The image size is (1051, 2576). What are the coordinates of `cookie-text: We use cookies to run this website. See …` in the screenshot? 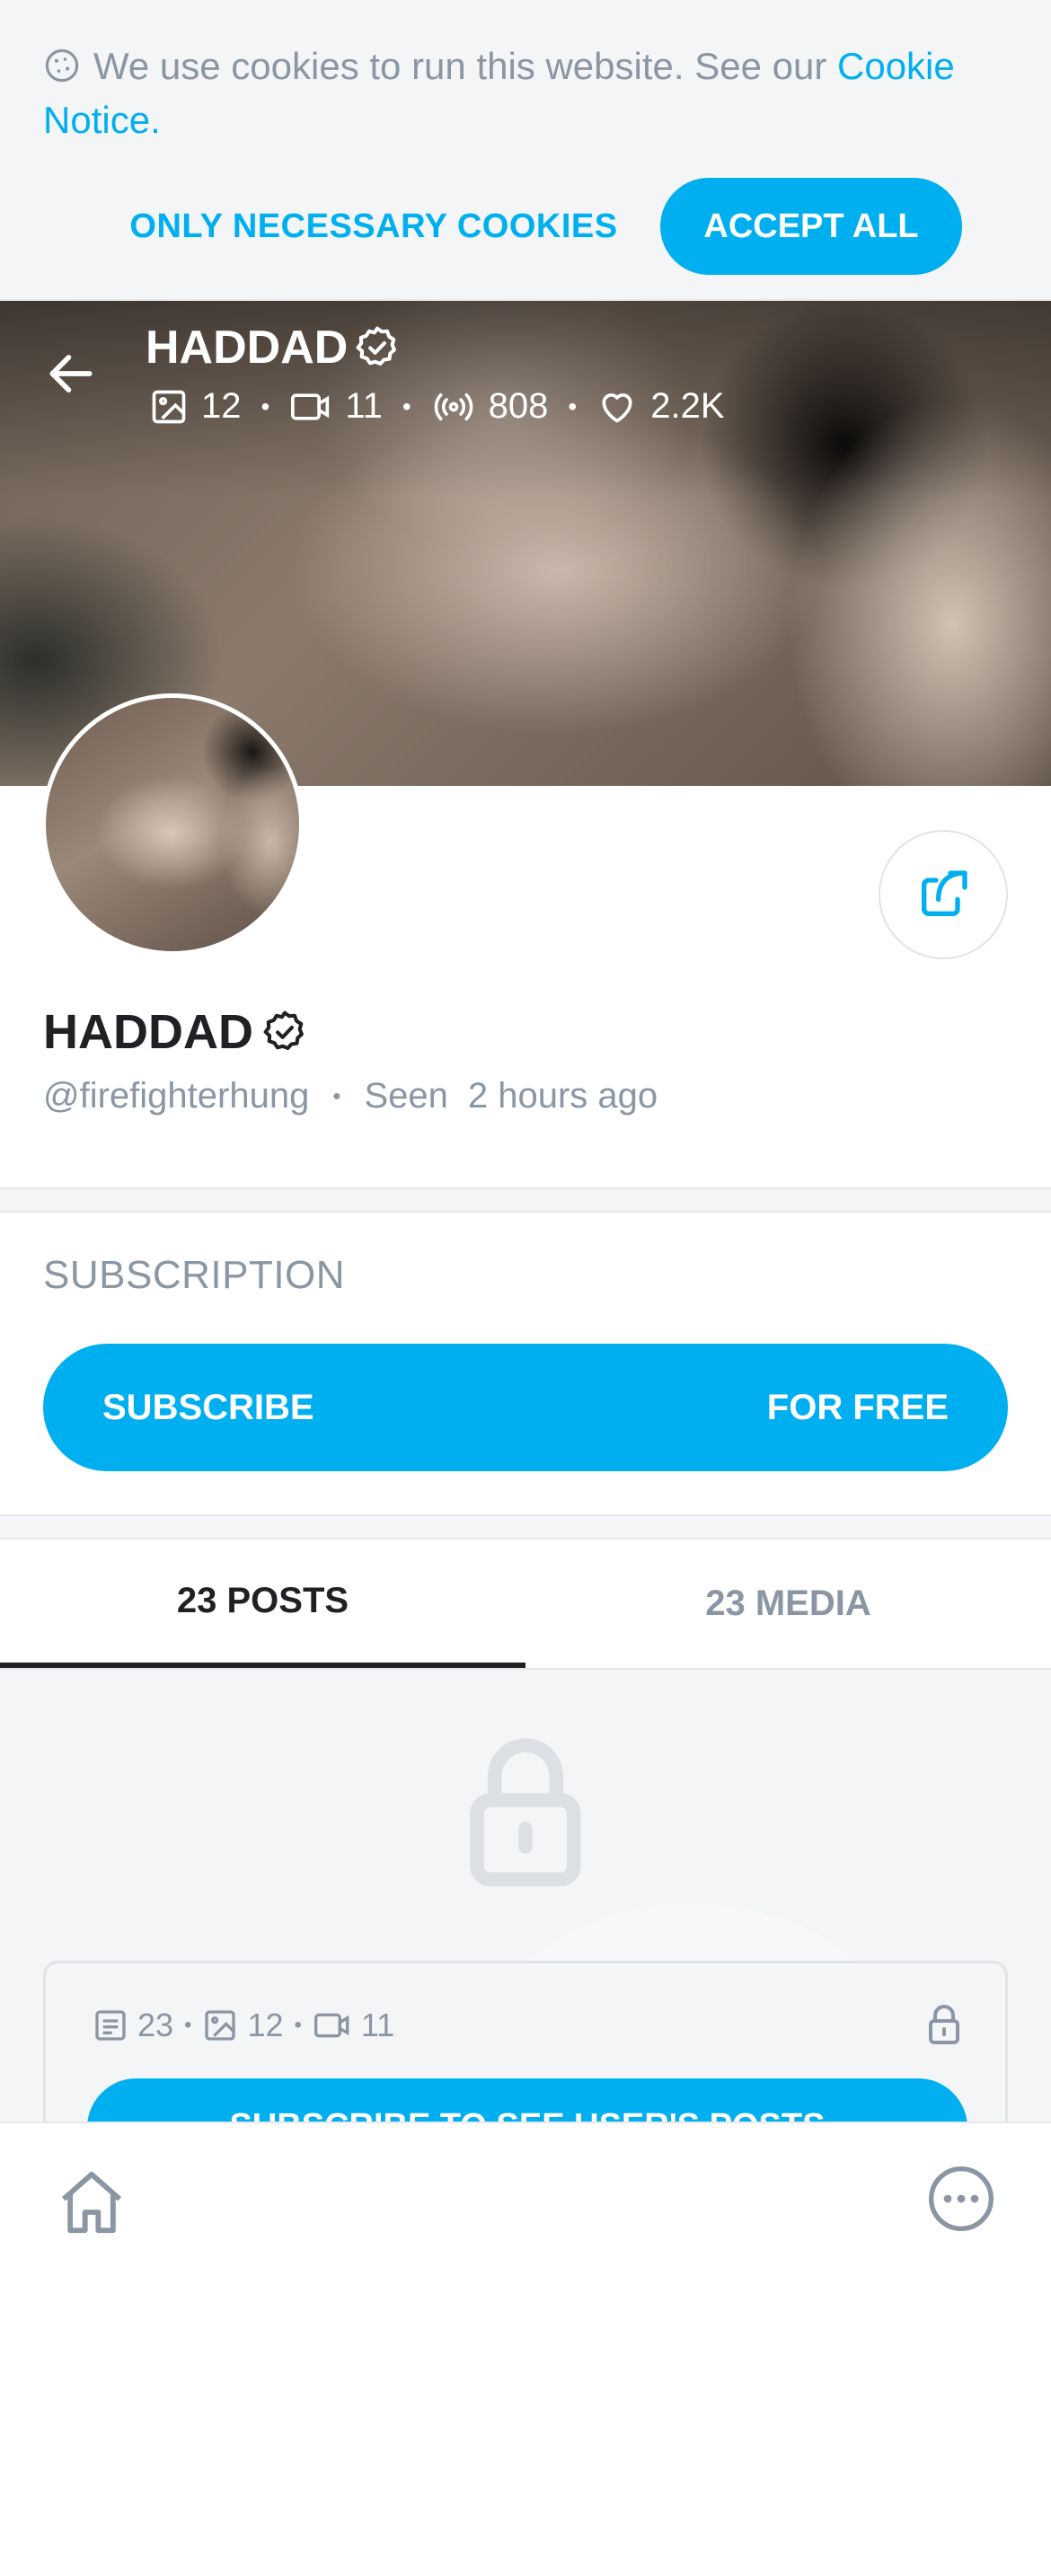 It's located at (528, 93).